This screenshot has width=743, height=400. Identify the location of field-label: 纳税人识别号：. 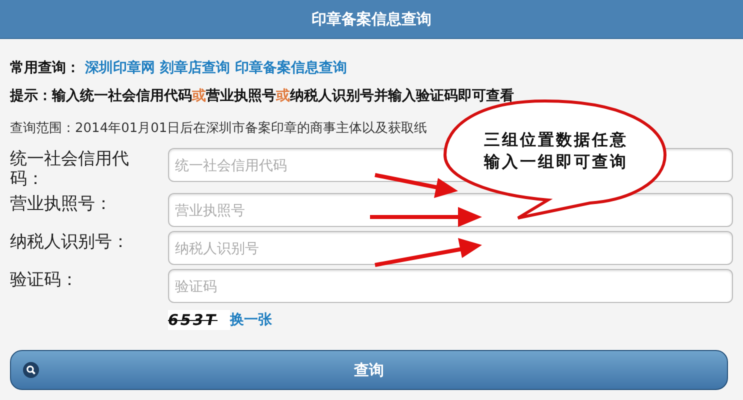
(70, 241).